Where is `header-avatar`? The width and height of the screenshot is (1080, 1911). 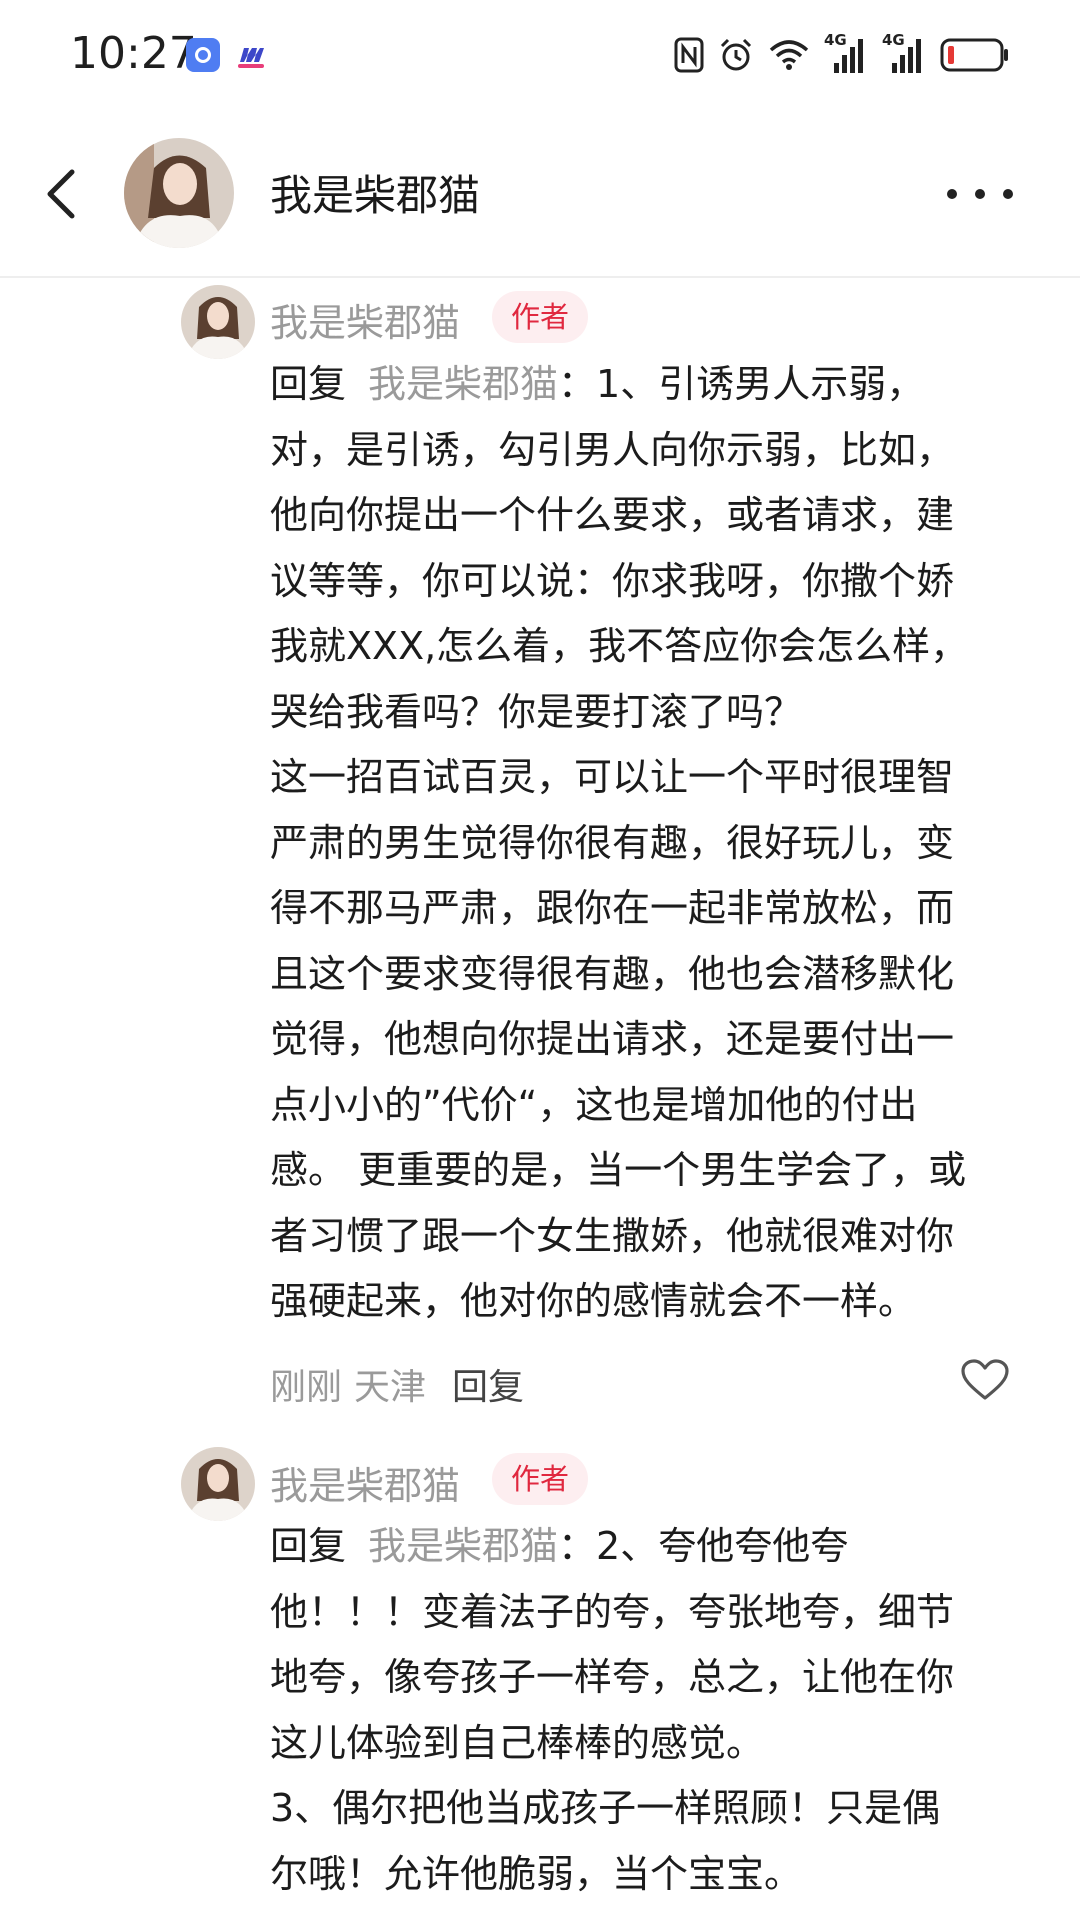
header-avatar is located at coordinates (179, 193).